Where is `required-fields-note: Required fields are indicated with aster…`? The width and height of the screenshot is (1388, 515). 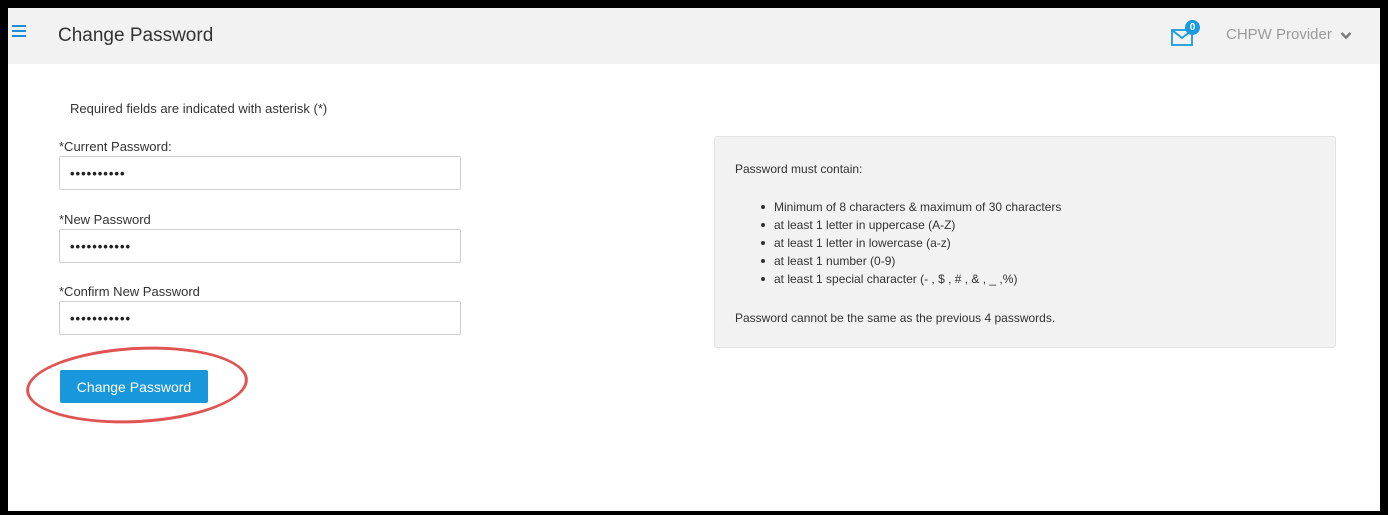 required-fields-note: Required fields are indicated with aster… is located at coordinates (199, 108).